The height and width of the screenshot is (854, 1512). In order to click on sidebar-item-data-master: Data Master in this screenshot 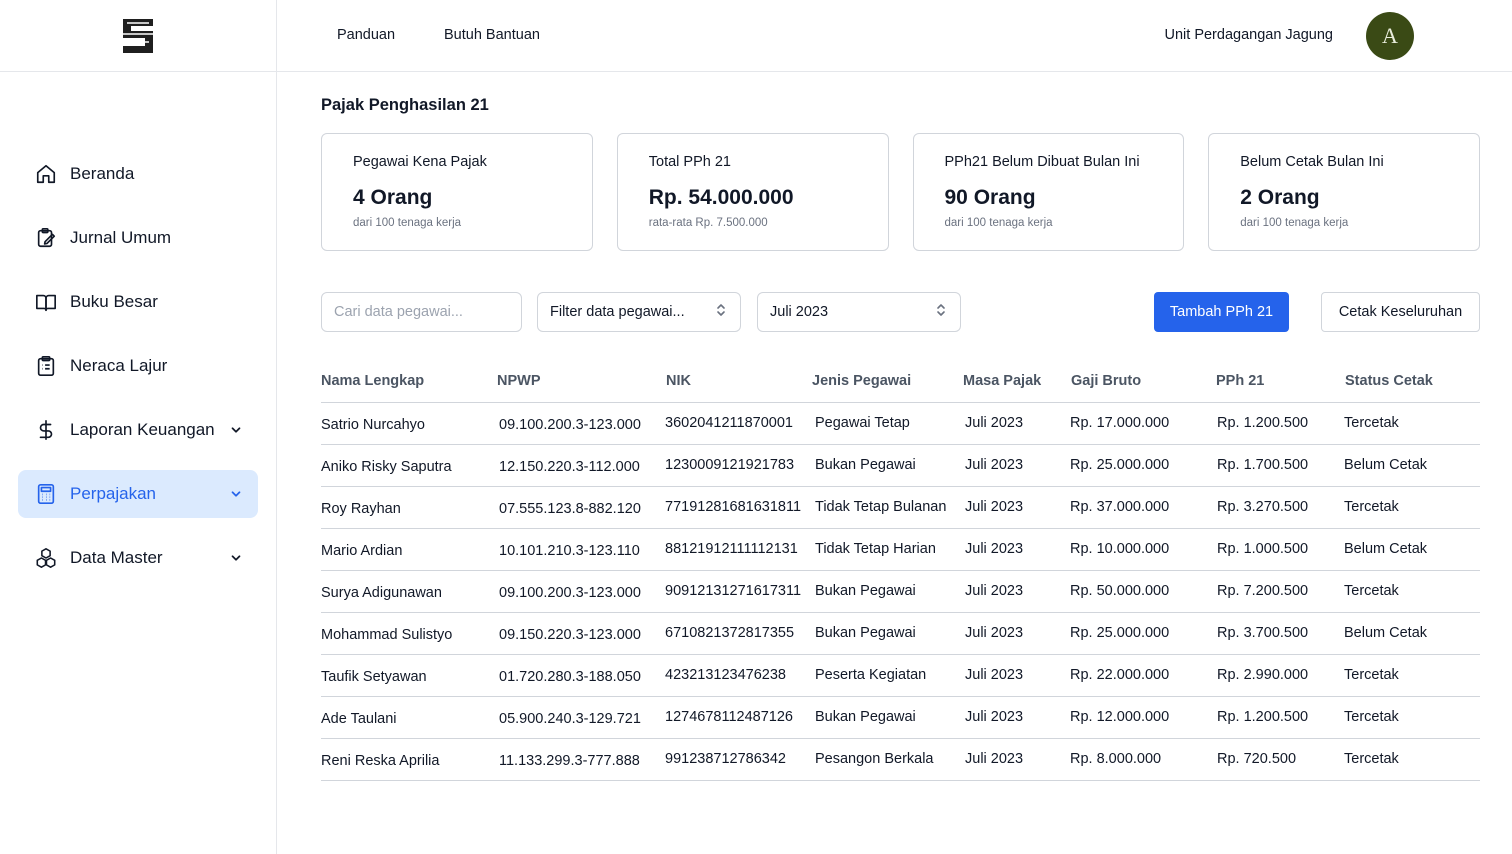, I will do `click(138, 558)`.